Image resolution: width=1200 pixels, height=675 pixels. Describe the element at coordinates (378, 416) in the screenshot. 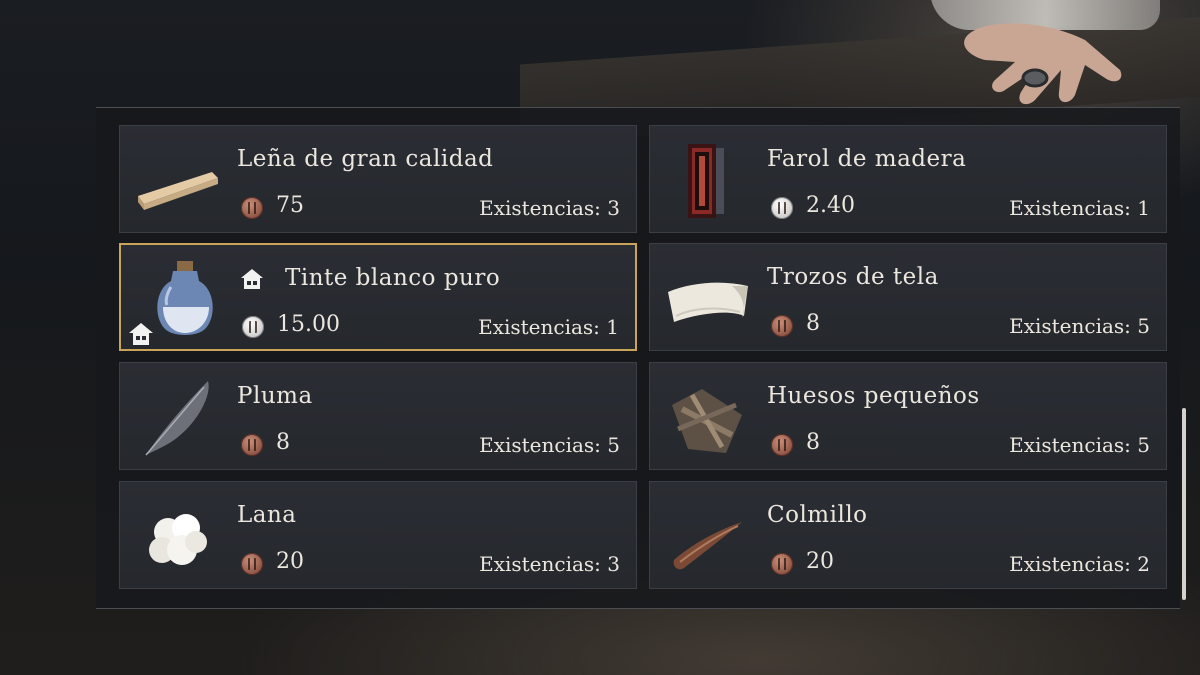

I see `item-card-pluma: Pluma 8 Existencias: 5` at that location.